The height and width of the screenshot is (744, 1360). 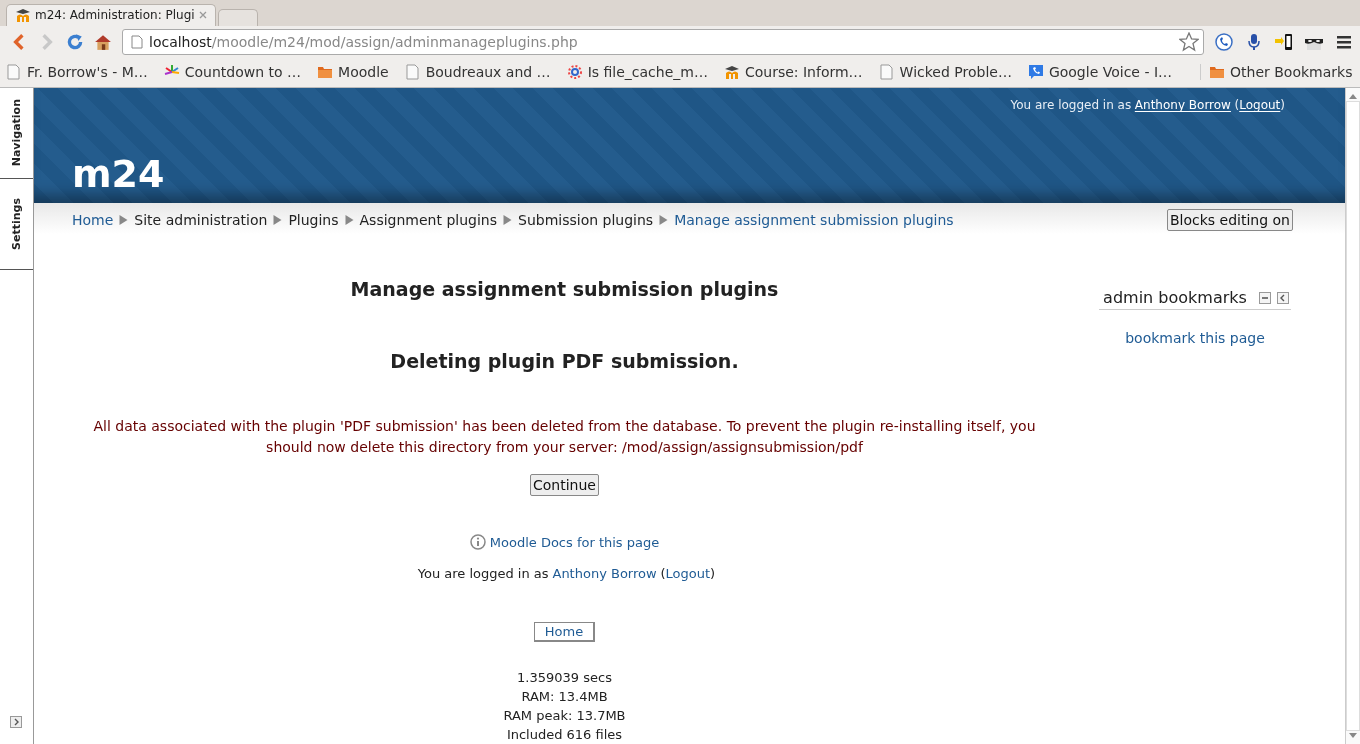 What do you see at coordinates (1284, 41) in the screenshot?
I see `mobile-arrow-icon` at bounding box center [1284, 41].